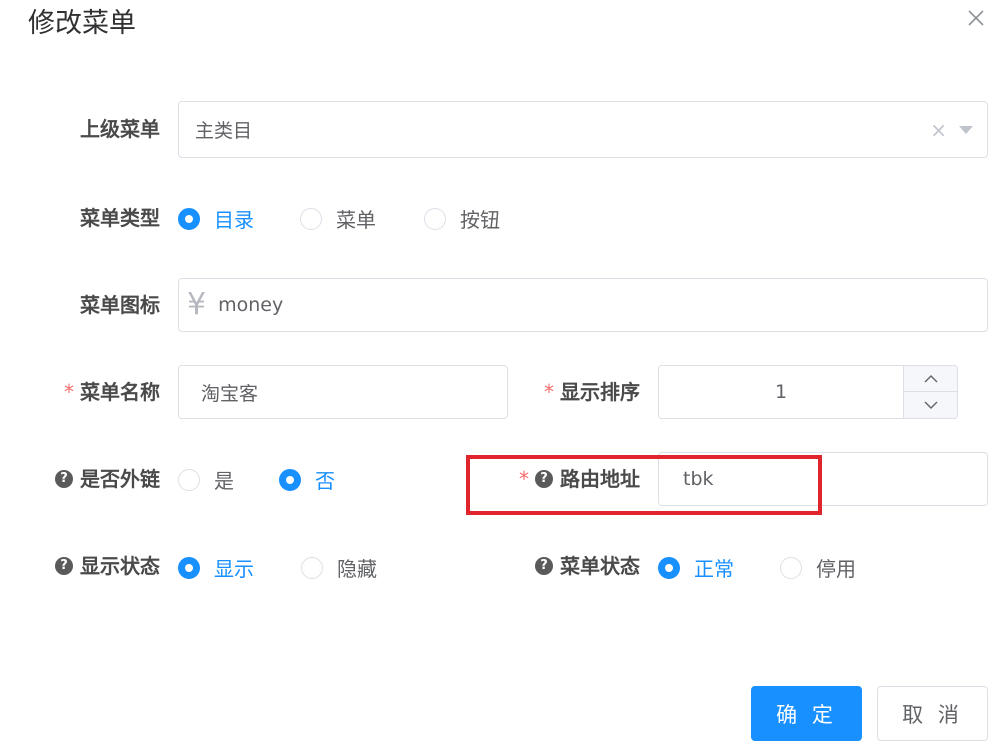  I want to click on route-path-label: * ? 路由地址, so click(565, 479).